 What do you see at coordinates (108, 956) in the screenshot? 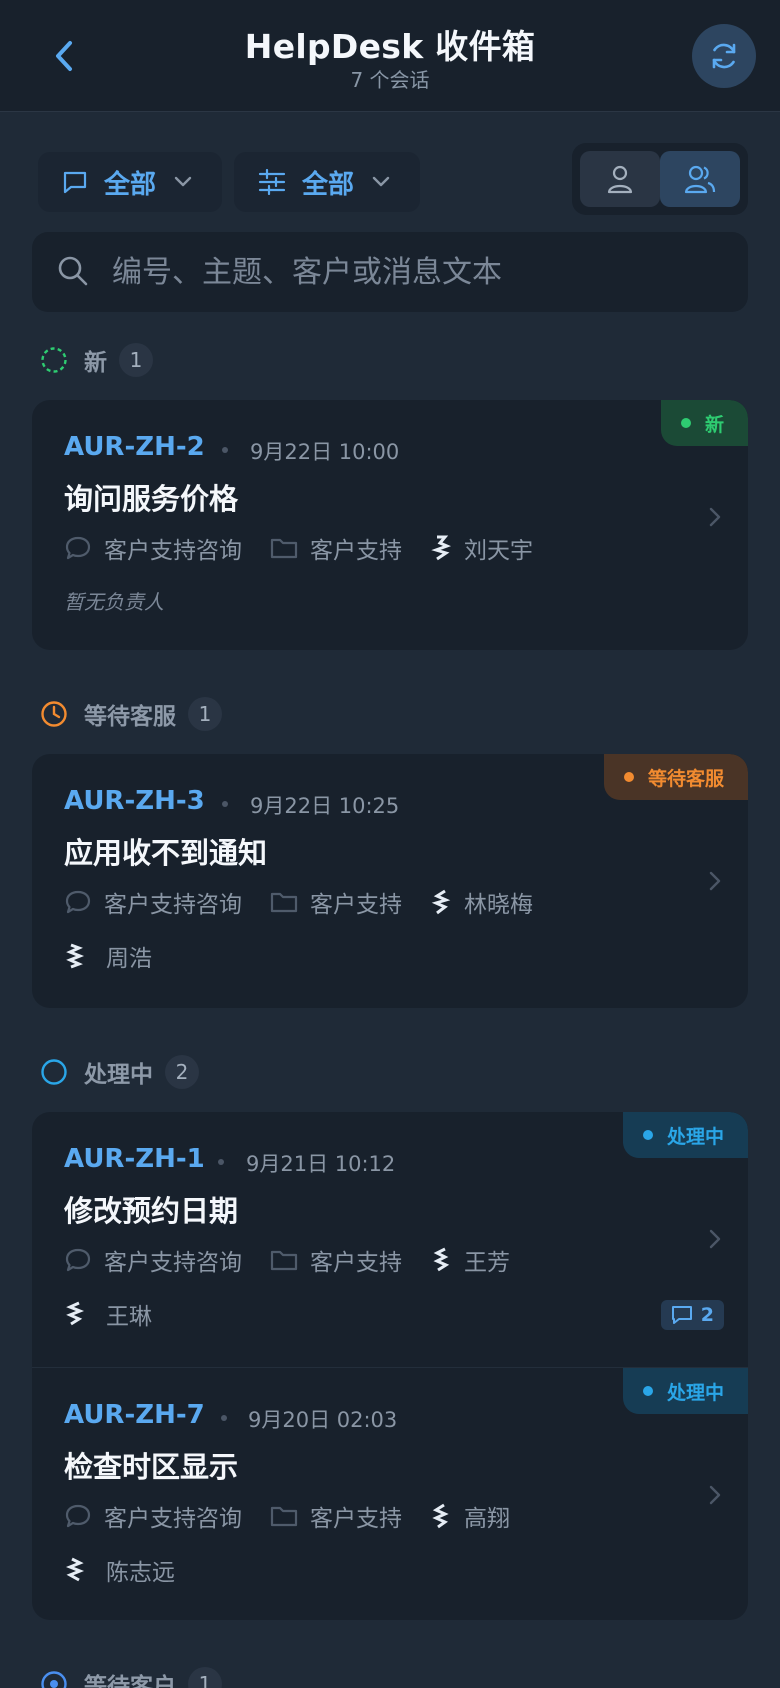
I see `ticket-assignee: 周浩` at bounding box center [108, 956].